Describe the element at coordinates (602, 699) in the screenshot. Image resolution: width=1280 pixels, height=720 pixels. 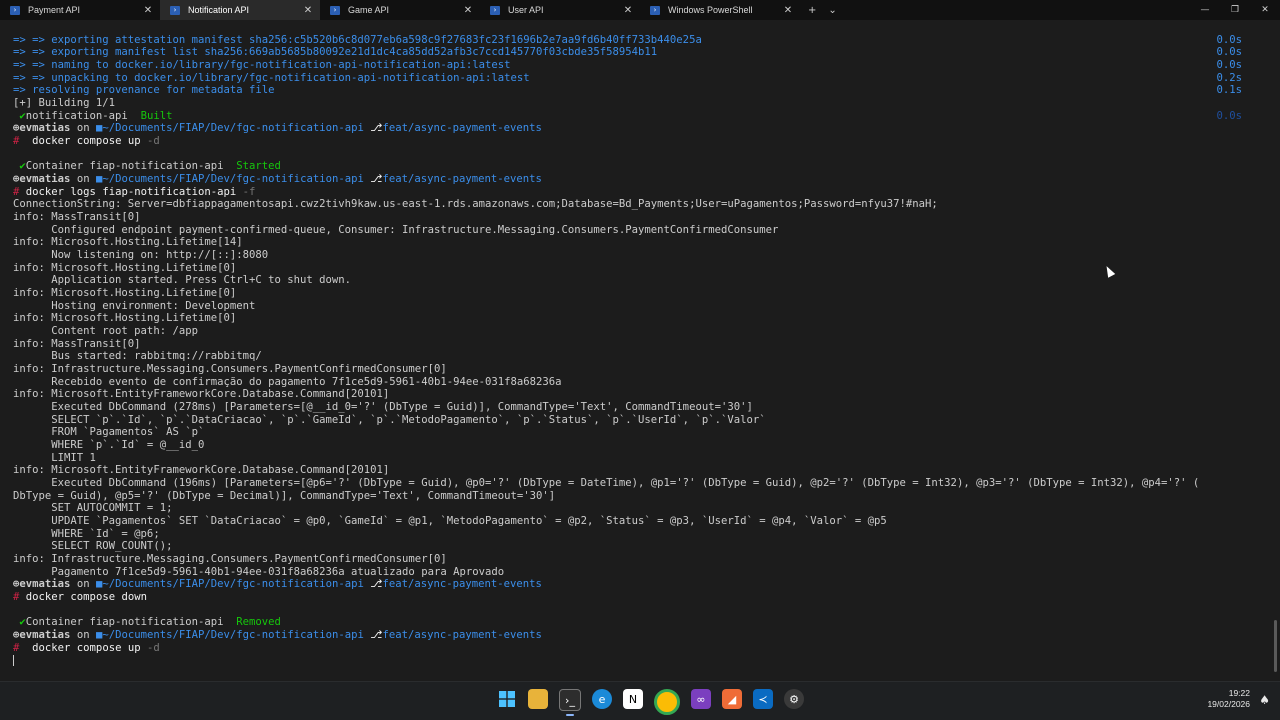
I see `edge-icon: e` at that location.